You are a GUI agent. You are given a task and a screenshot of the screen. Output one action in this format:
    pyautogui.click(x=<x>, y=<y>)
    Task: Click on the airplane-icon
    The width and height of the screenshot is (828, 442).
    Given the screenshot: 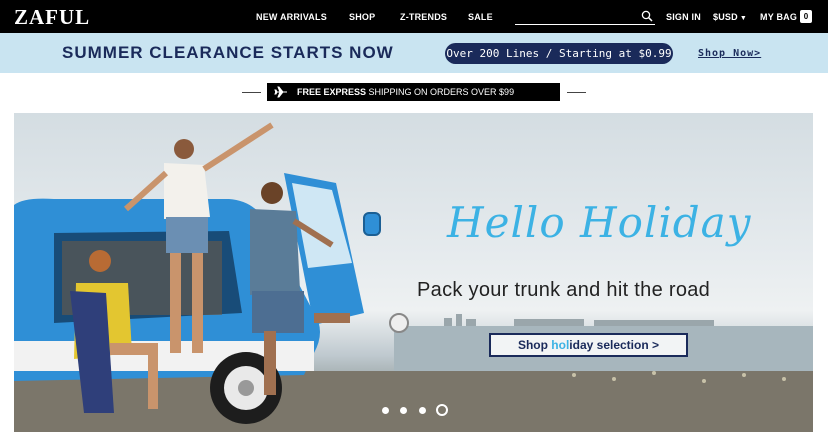 What is the action you would take?
    pyautogui.click(x=280, y=92)
    